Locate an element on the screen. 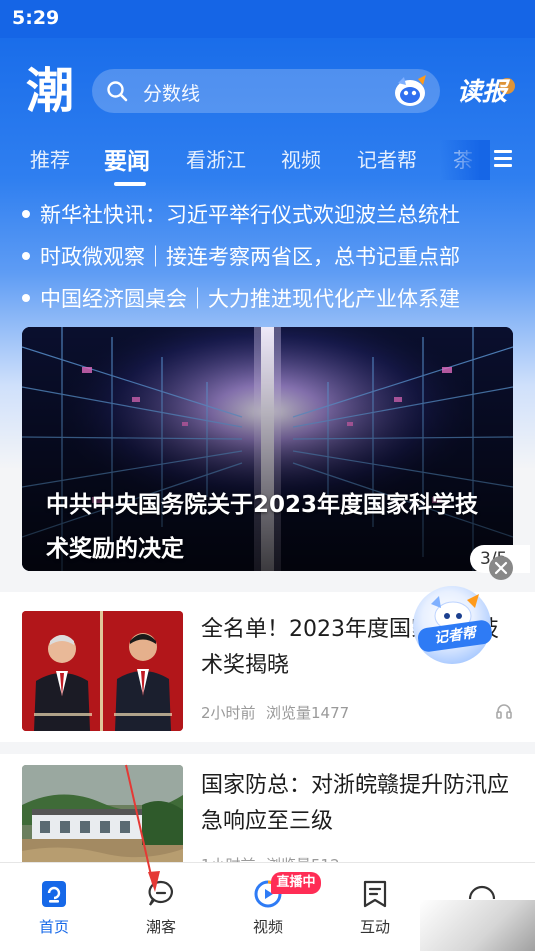  headline-item: 中国经济圆桌会｜大力推进现代化产业体系建 is located at coordinates (277, 299).